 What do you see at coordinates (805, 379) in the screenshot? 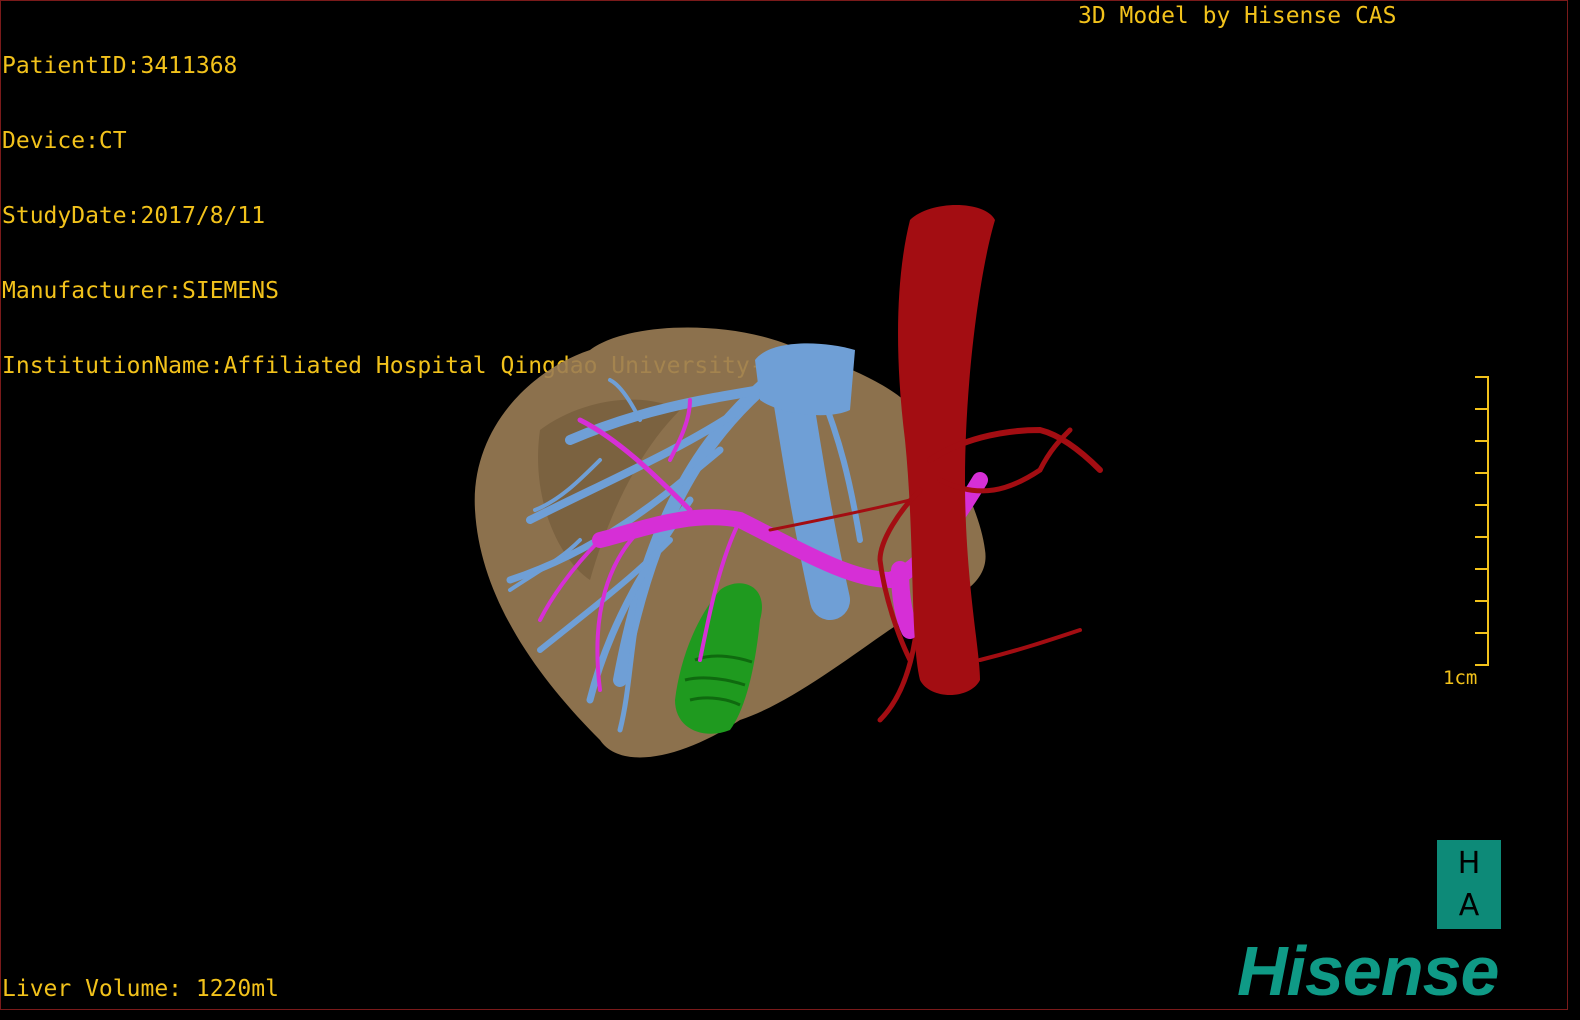
I see `ivc-top` at bounding box center [805, 379].